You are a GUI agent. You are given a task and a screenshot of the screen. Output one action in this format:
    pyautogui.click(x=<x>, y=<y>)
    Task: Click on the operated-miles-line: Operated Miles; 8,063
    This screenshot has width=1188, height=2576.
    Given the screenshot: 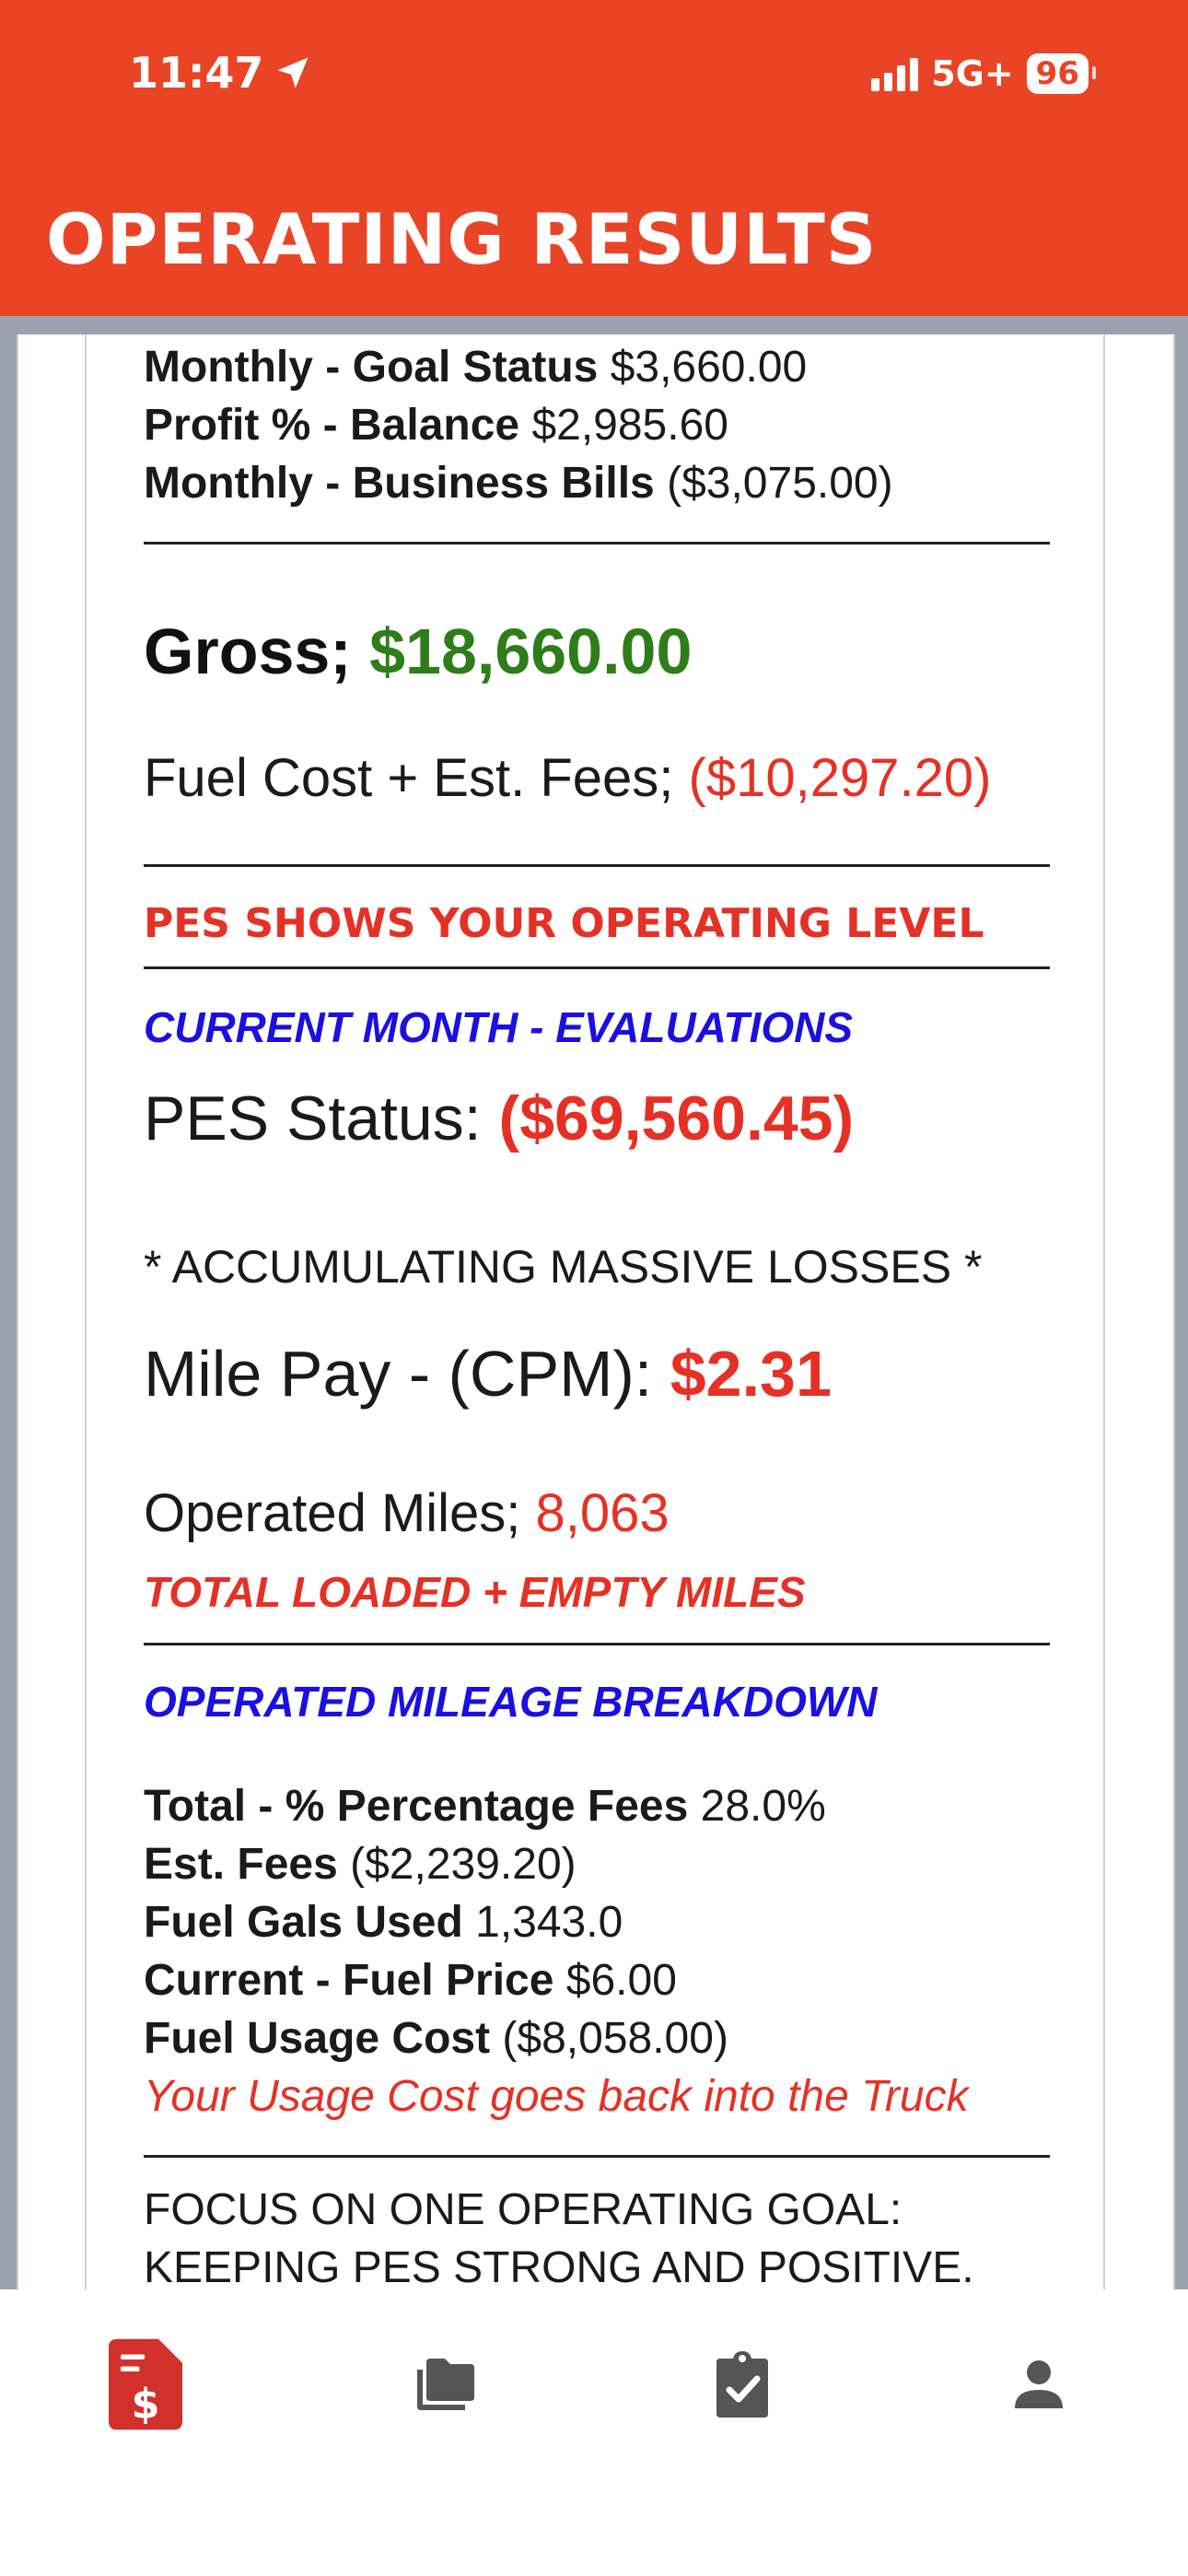 What is the action you would take?
    pyautogui.click(x=407, y=1513)
    